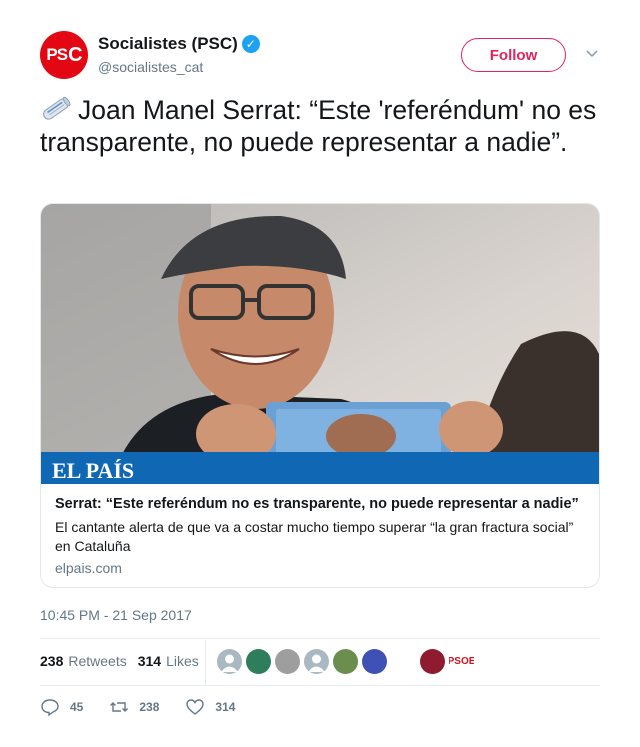 This screenshot has height=747, width=640. What do you see at coordinates (77, 707) in the screenshot?
I see `reply-count: 45` at bounding box center [77, 707].